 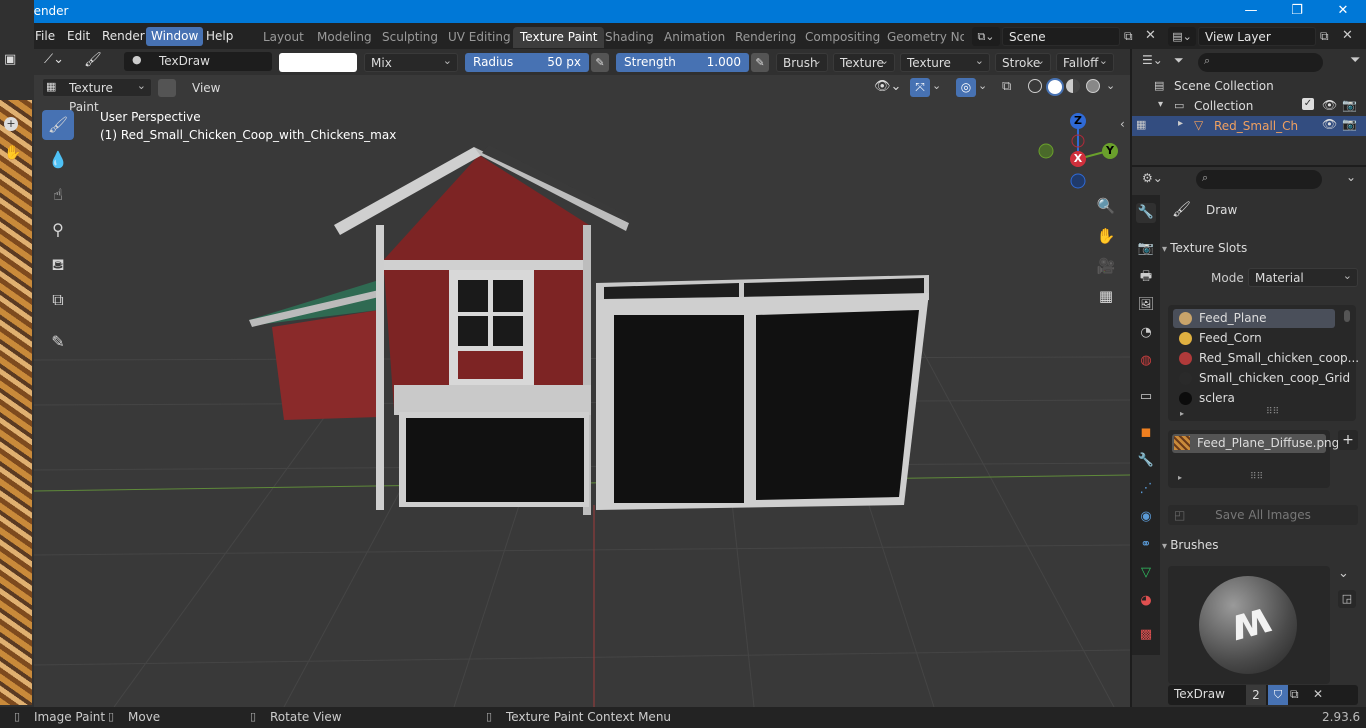 What do you see at coordinates (864, 61) in the screenshot?
I see `texture-dropdown: Texture` at bounding box center [864, 61].